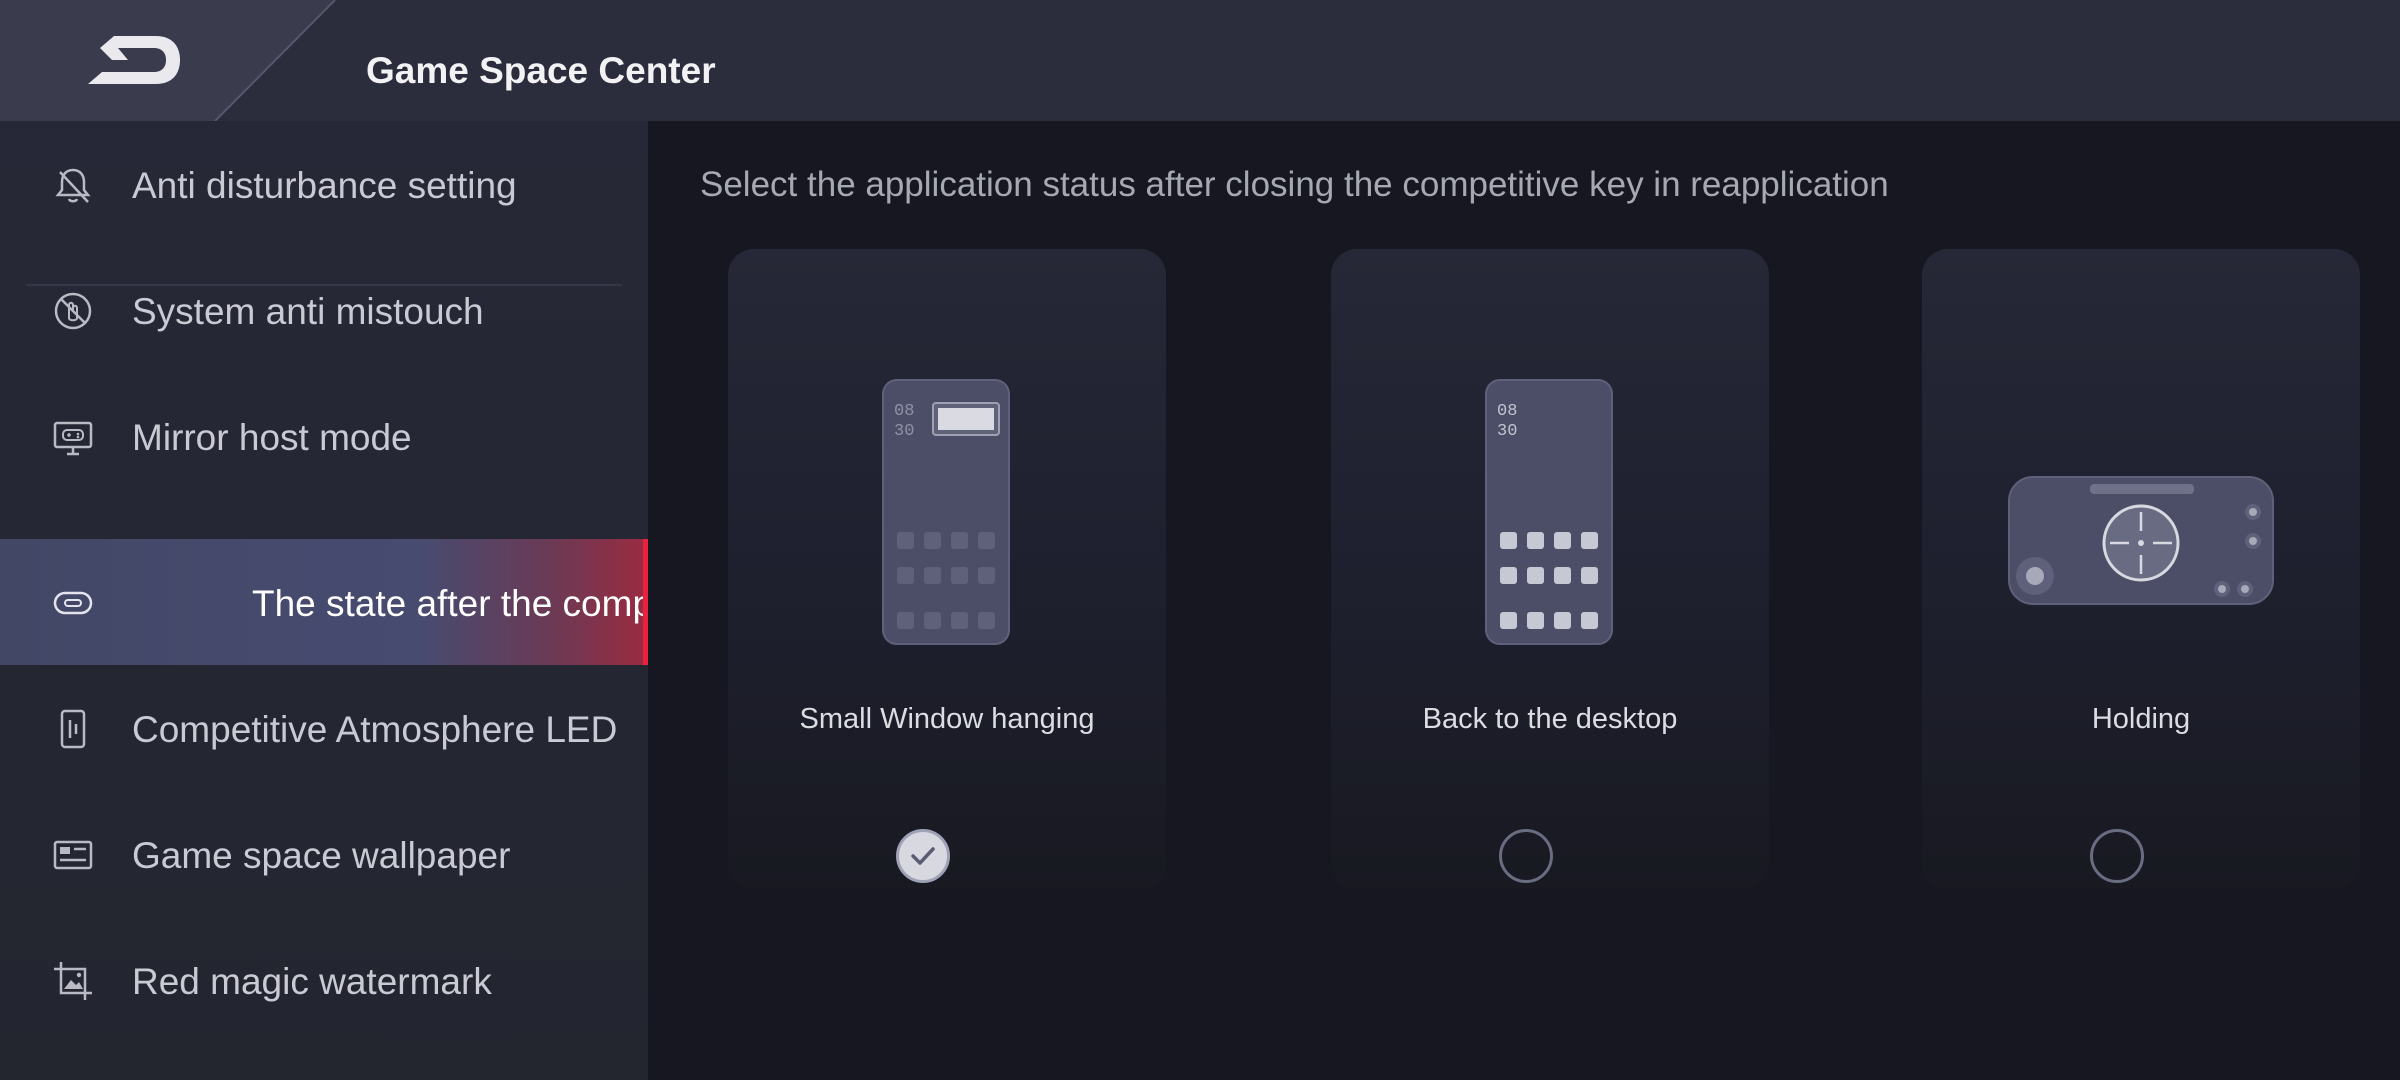 The image size is (2400, 1080). I want to click on back-button, so click(170, 60).